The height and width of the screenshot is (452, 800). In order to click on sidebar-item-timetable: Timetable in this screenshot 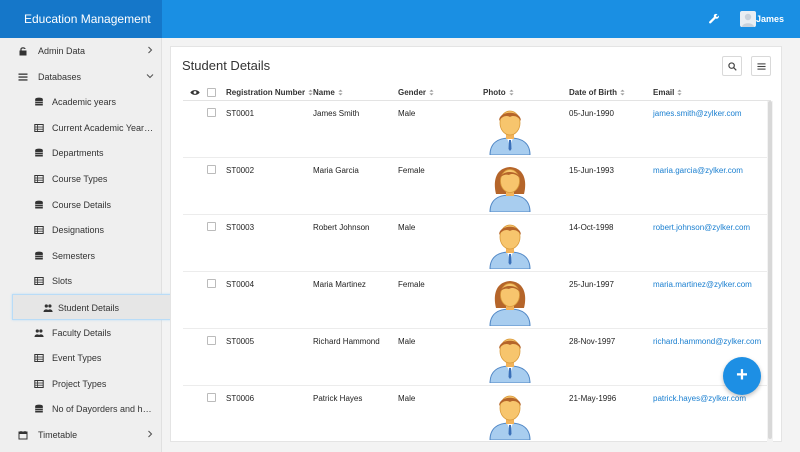, I will do `click(81, 435)`.